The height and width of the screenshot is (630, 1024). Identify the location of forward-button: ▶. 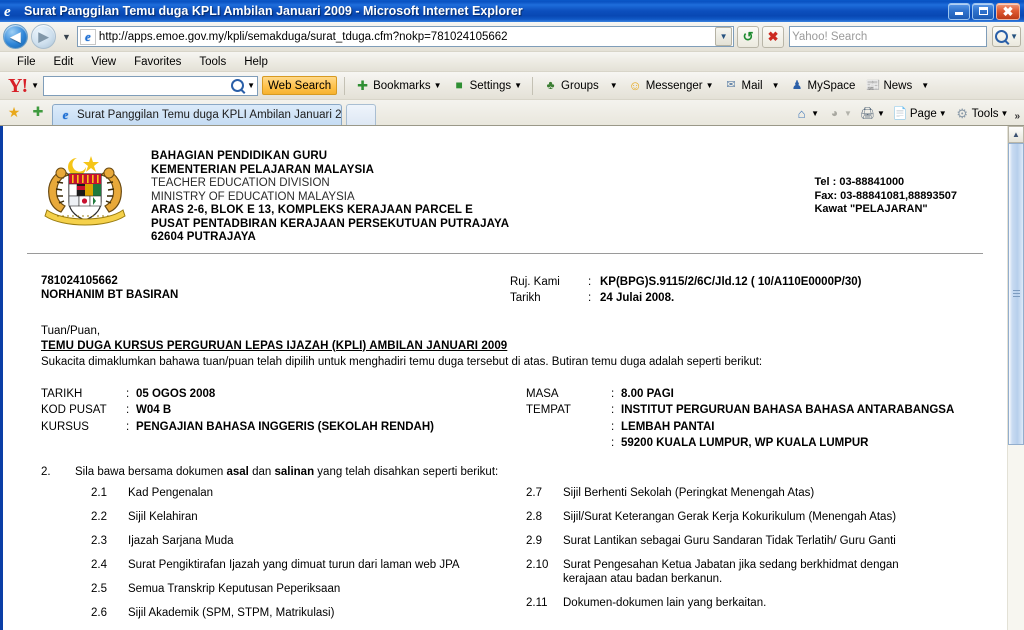
(43, 36).